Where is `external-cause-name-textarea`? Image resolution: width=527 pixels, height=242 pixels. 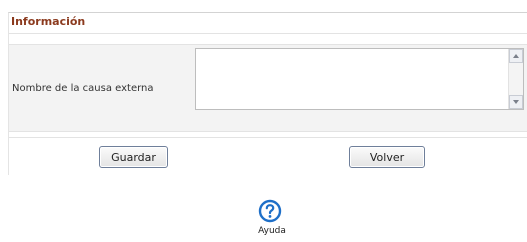 external-cause-name-textarea is located at coordinates (352, 79).